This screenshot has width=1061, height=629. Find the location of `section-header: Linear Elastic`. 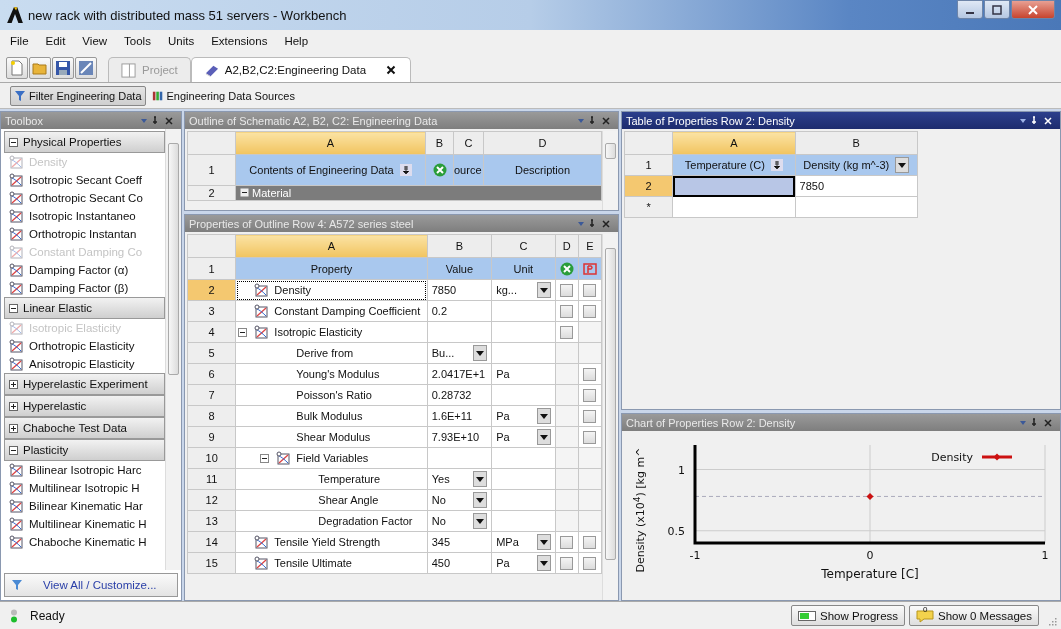

section-header: Linear Elastic is located at coordinates (84, 308).